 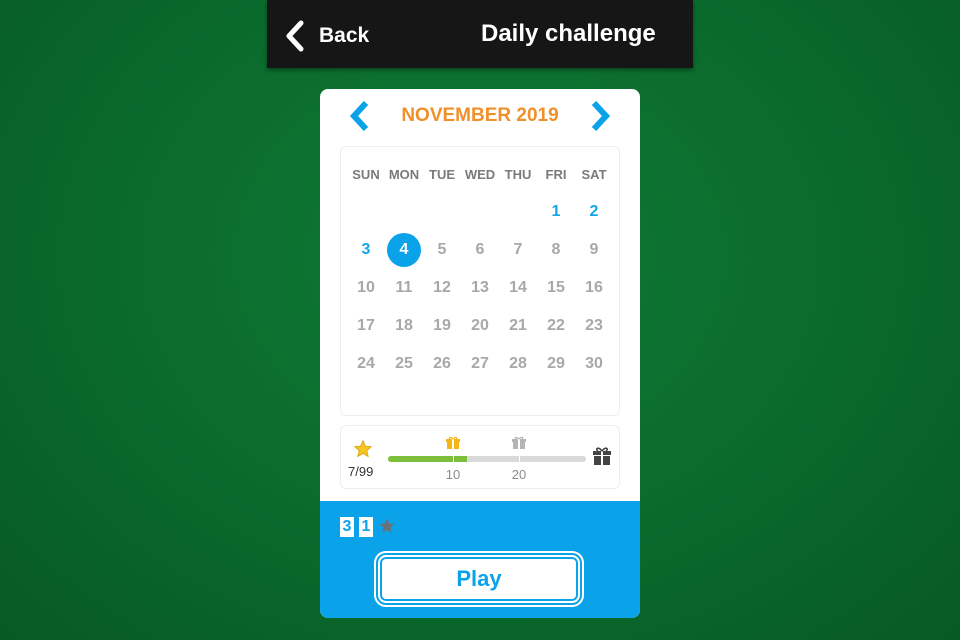 I want to click on calendar-day: 25, so click(x=404, y=364).